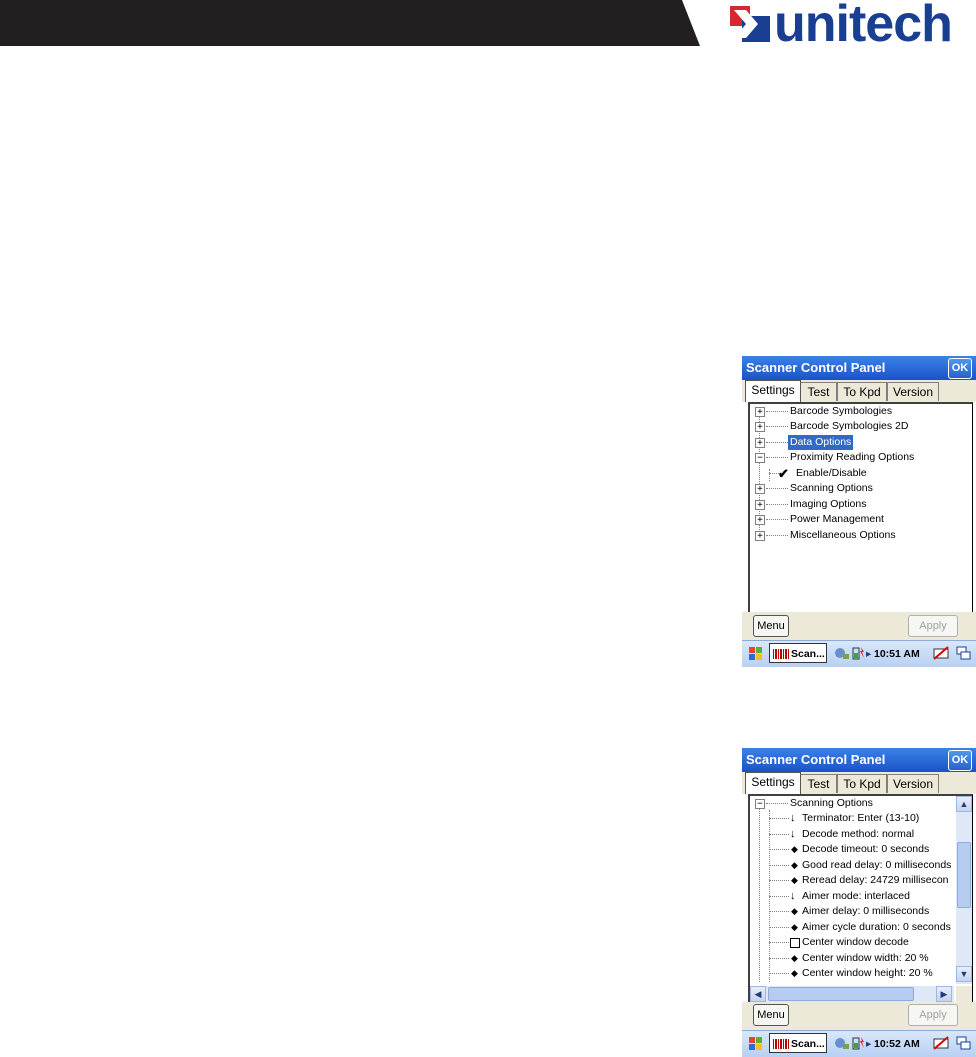 This screenshot has height=1057, width=976. What do you see at coordinates (897, 654) in the screenshot?
I see `clock: 10:51 AM` at bounding box center [897, 654].